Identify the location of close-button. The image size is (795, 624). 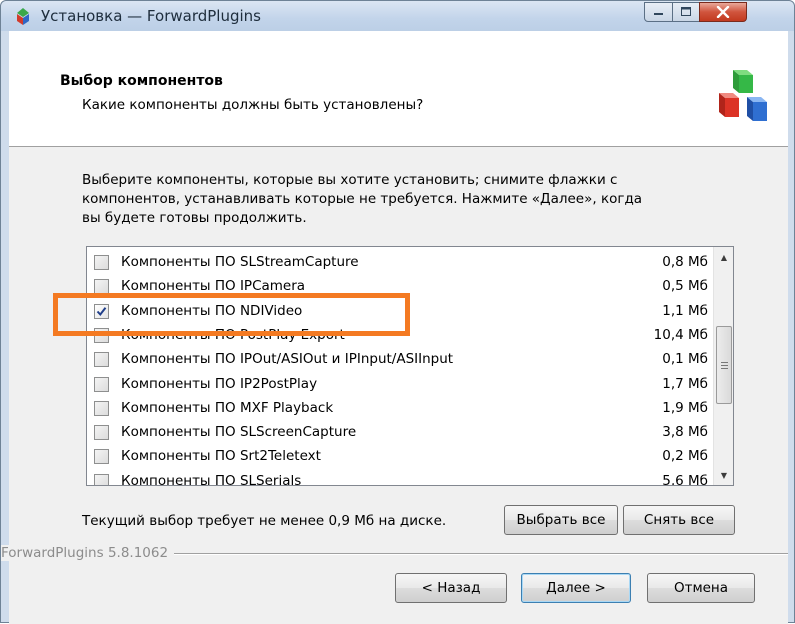
(723, 12).